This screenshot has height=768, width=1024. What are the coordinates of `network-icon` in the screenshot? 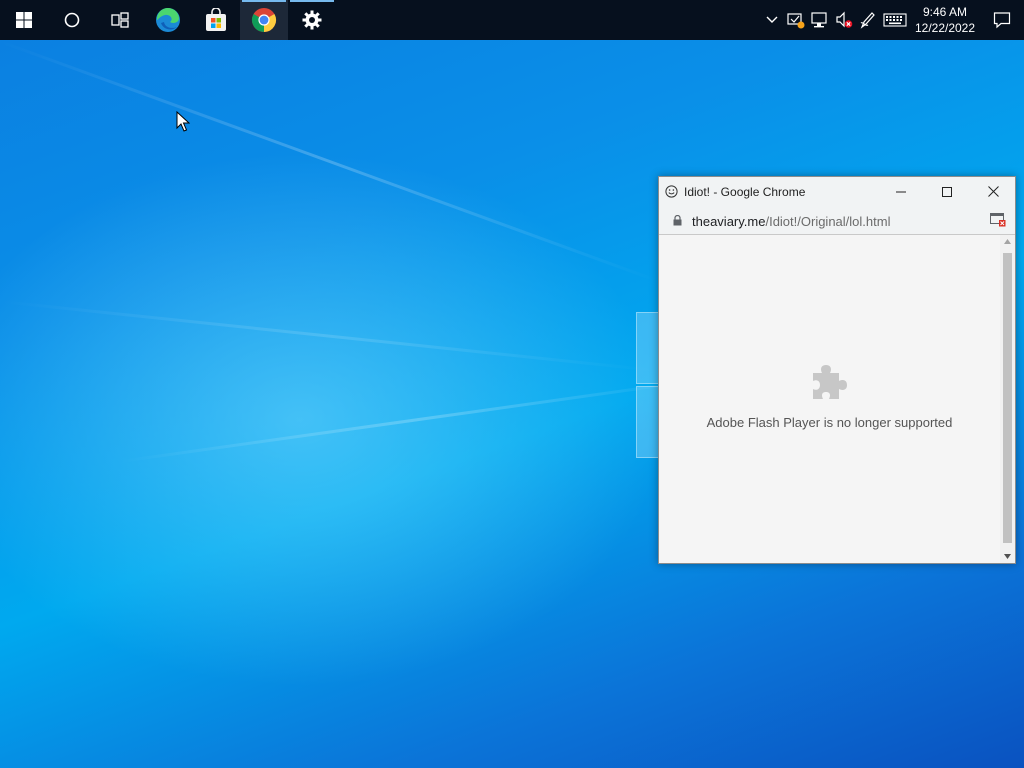 It's located at (819, 20).